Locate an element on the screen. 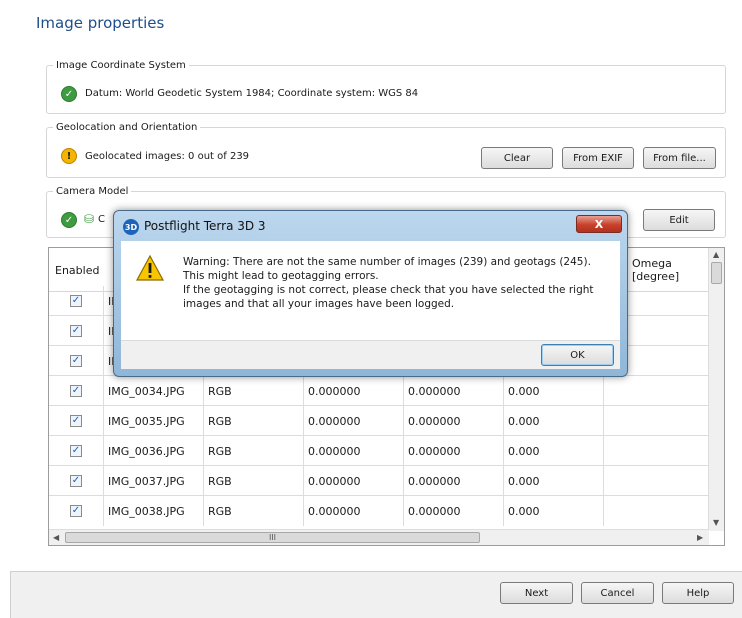 The width and height of the screenshot is (742, 618). message-line: This might lead to geotagging errors. is located at coordinates (281, 276).